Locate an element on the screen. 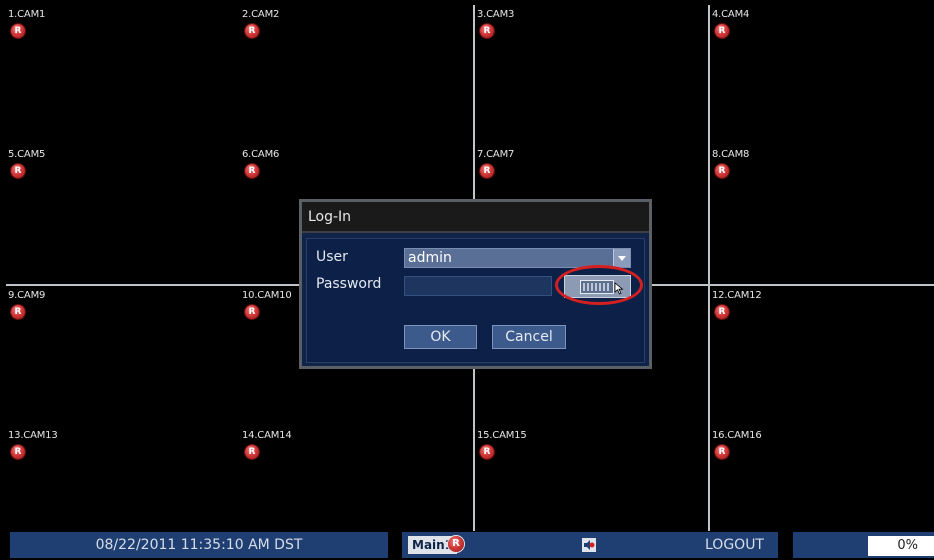 The image size is (934, 560). camera-label: 6.CAM6 is located at coordinates (261, 154).